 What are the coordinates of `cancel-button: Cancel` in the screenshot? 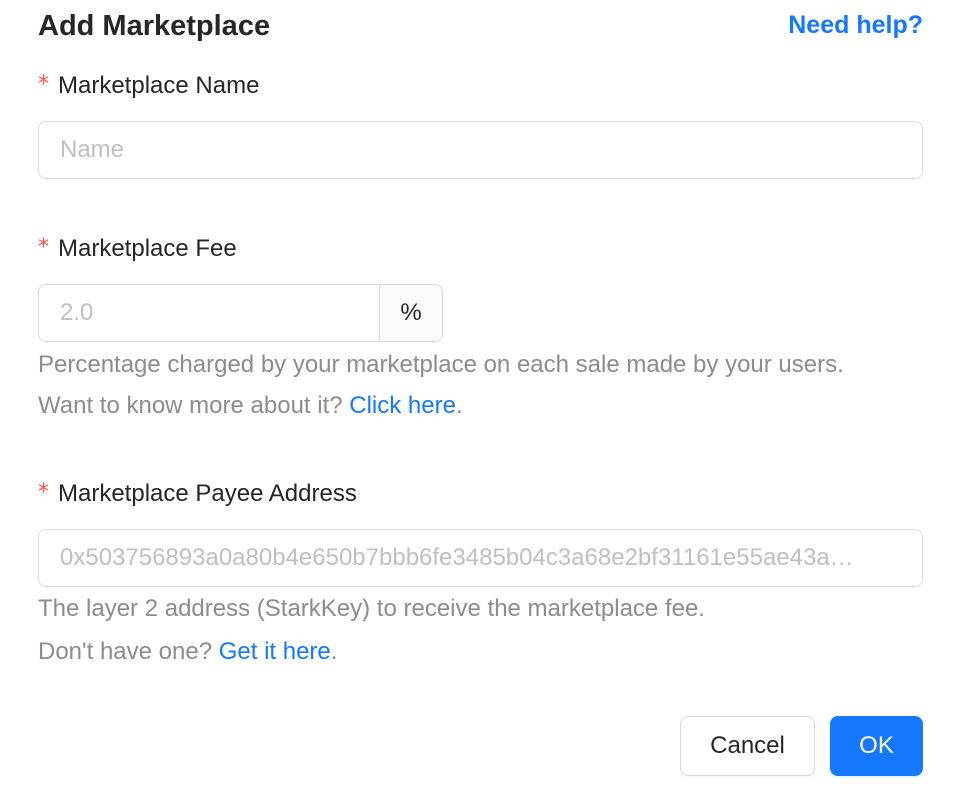 It's located at (747, 746).